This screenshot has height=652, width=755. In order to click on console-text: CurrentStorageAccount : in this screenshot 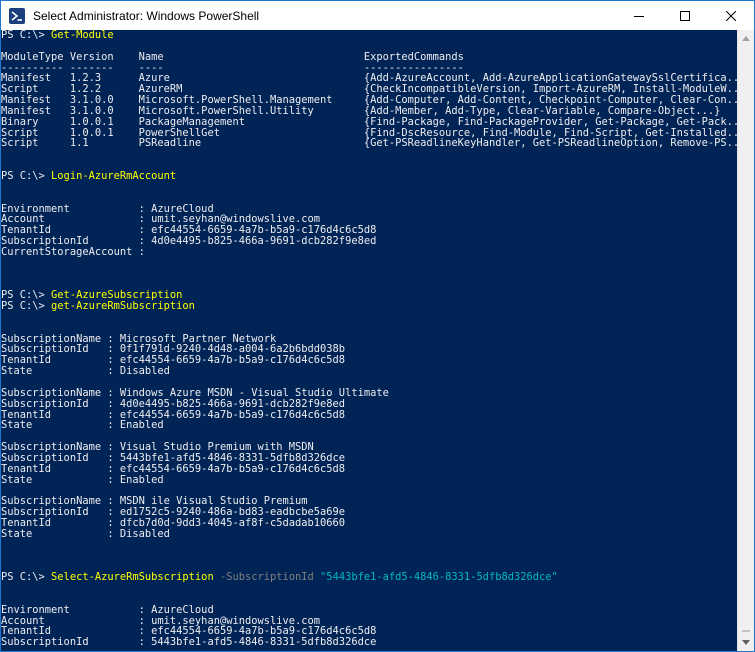, I will do `click(73, 251)`.